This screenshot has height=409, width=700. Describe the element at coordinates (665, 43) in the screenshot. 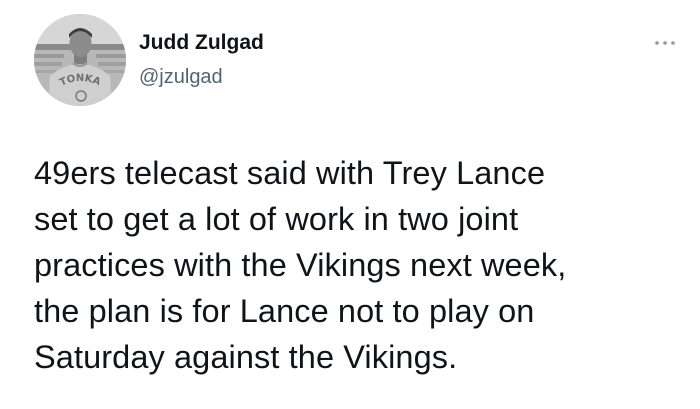

I see `more-options-icon` at that location.